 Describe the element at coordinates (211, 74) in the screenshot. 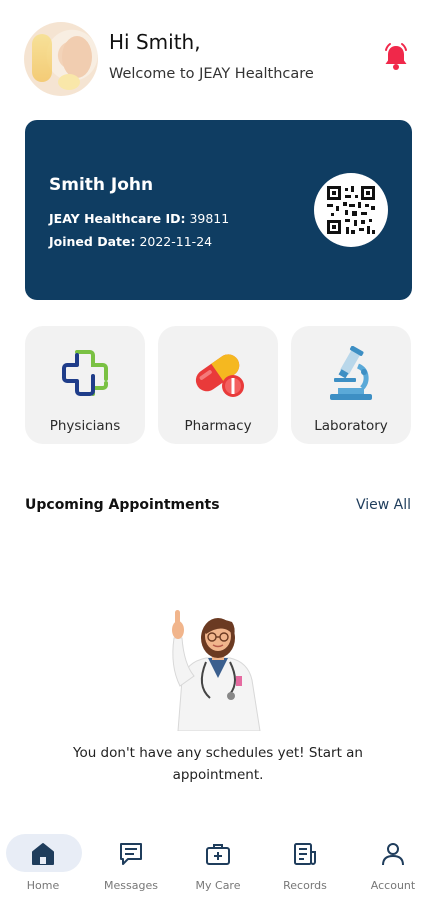

I see `welcome-text: Welcome to JEAY Healthcare` at that location.